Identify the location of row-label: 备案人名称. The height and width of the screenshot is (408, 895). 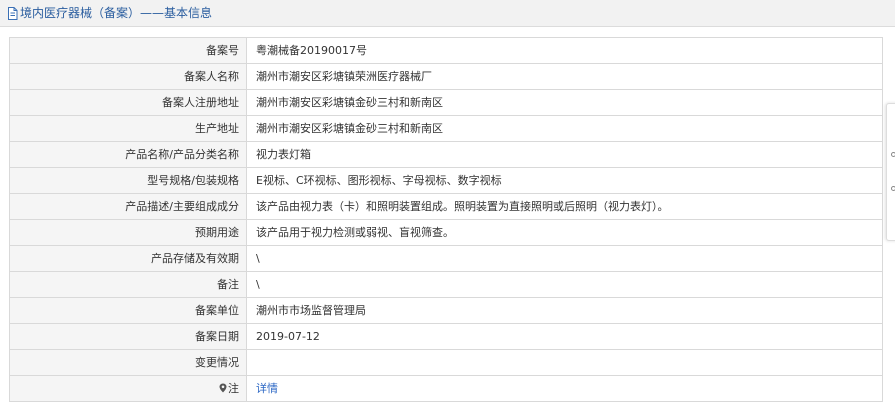
(128, 76).